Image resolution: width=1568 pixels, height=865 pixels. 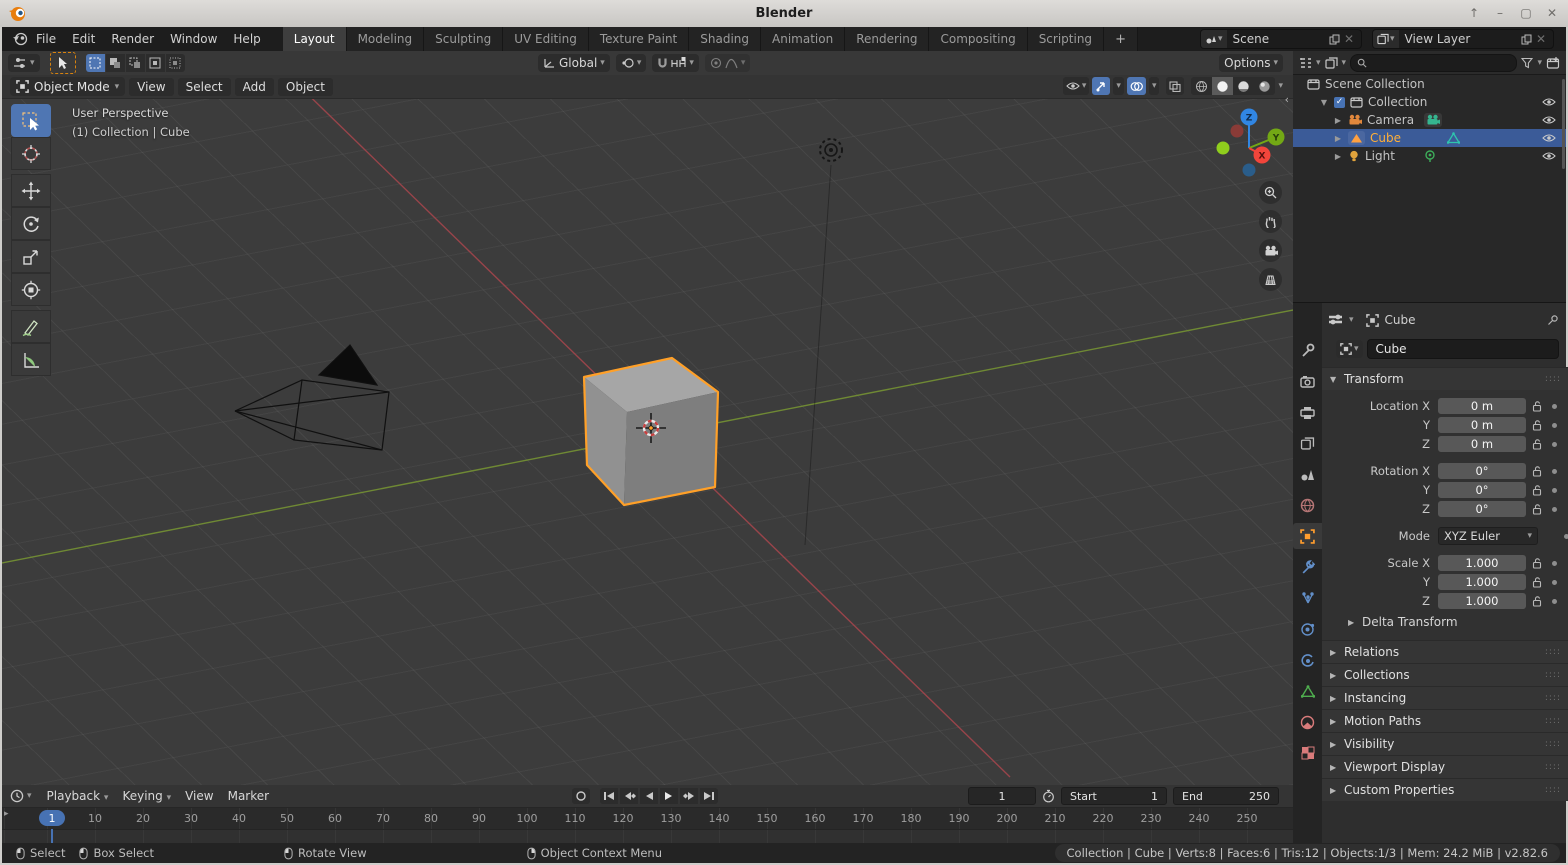 What do you see at coordinates (1482, 601) in the screenshot?
I see `scale-z-field: 1.000` at bounding box center [1482, 601].